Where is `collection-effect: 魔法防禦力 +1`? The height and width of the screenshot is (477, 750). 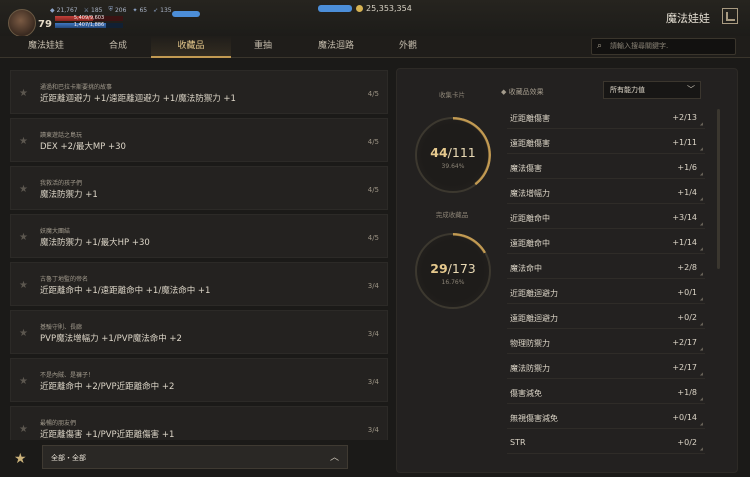
collection-effect: 魔法防禦力 +1 is located at coordinates (69, 195).